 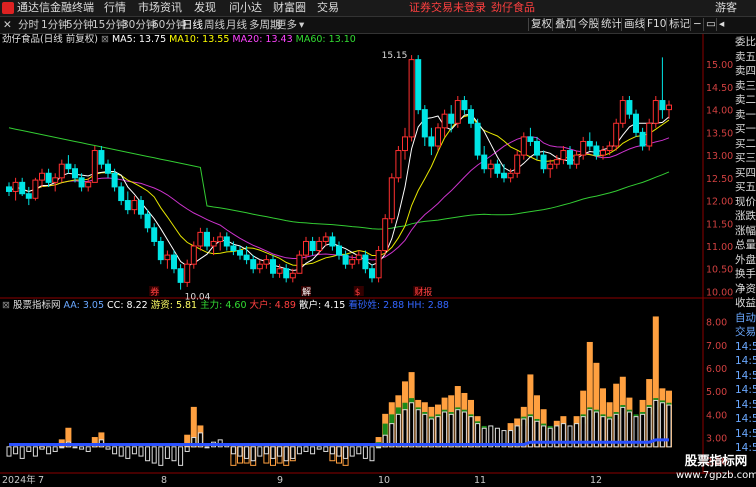 I want to click on event-mark: $, so click(x=358, y=293).